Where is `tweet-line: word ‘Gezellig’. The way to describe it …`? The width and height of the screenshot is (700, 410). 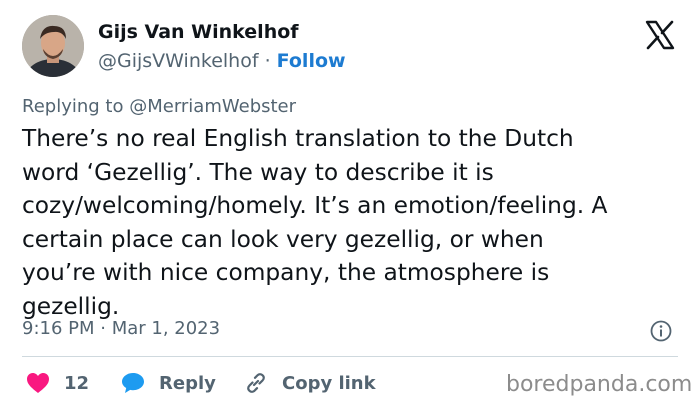
tweet-line: word ‘Gezellig’. The way to describe it … is located at coordinates (258, 172).